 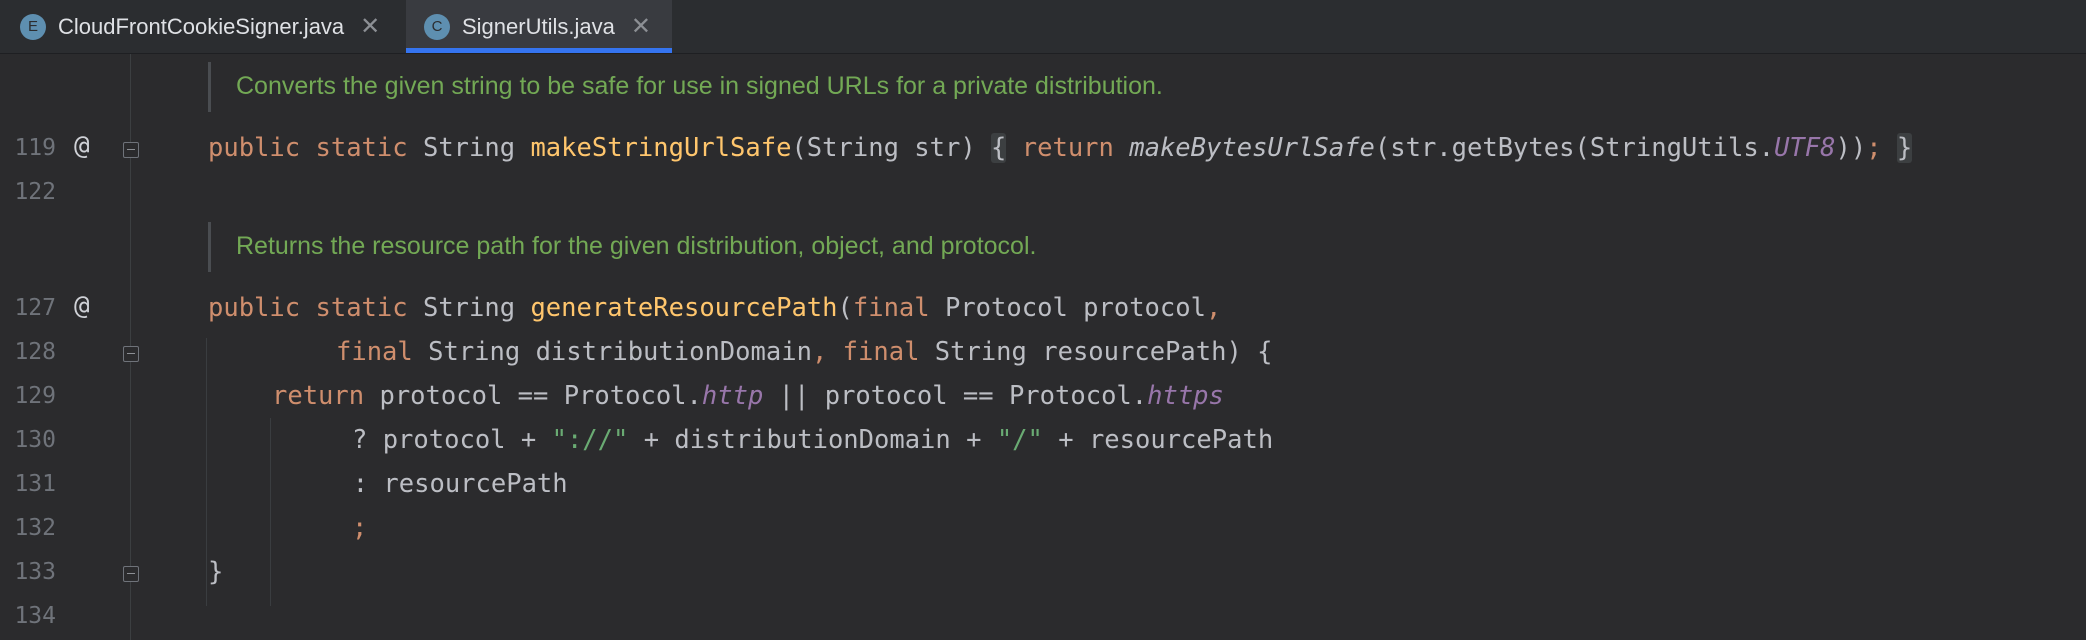 I want to click on line-number: 130, so click(x=35, y=440).